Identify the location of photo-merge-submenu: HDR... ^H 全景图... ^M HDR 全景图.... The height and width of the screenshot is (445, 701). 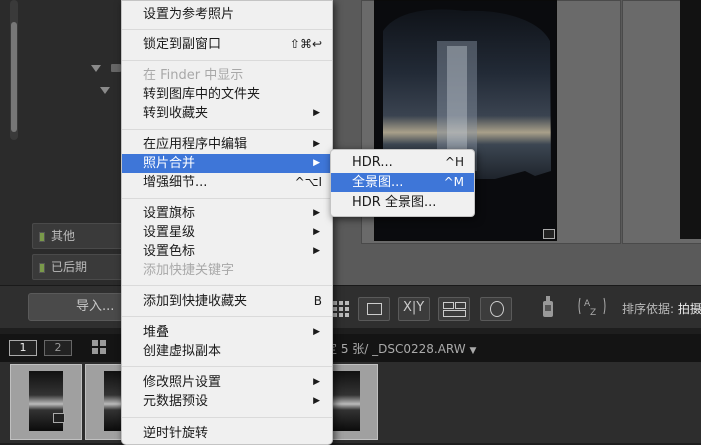
(402, 183).